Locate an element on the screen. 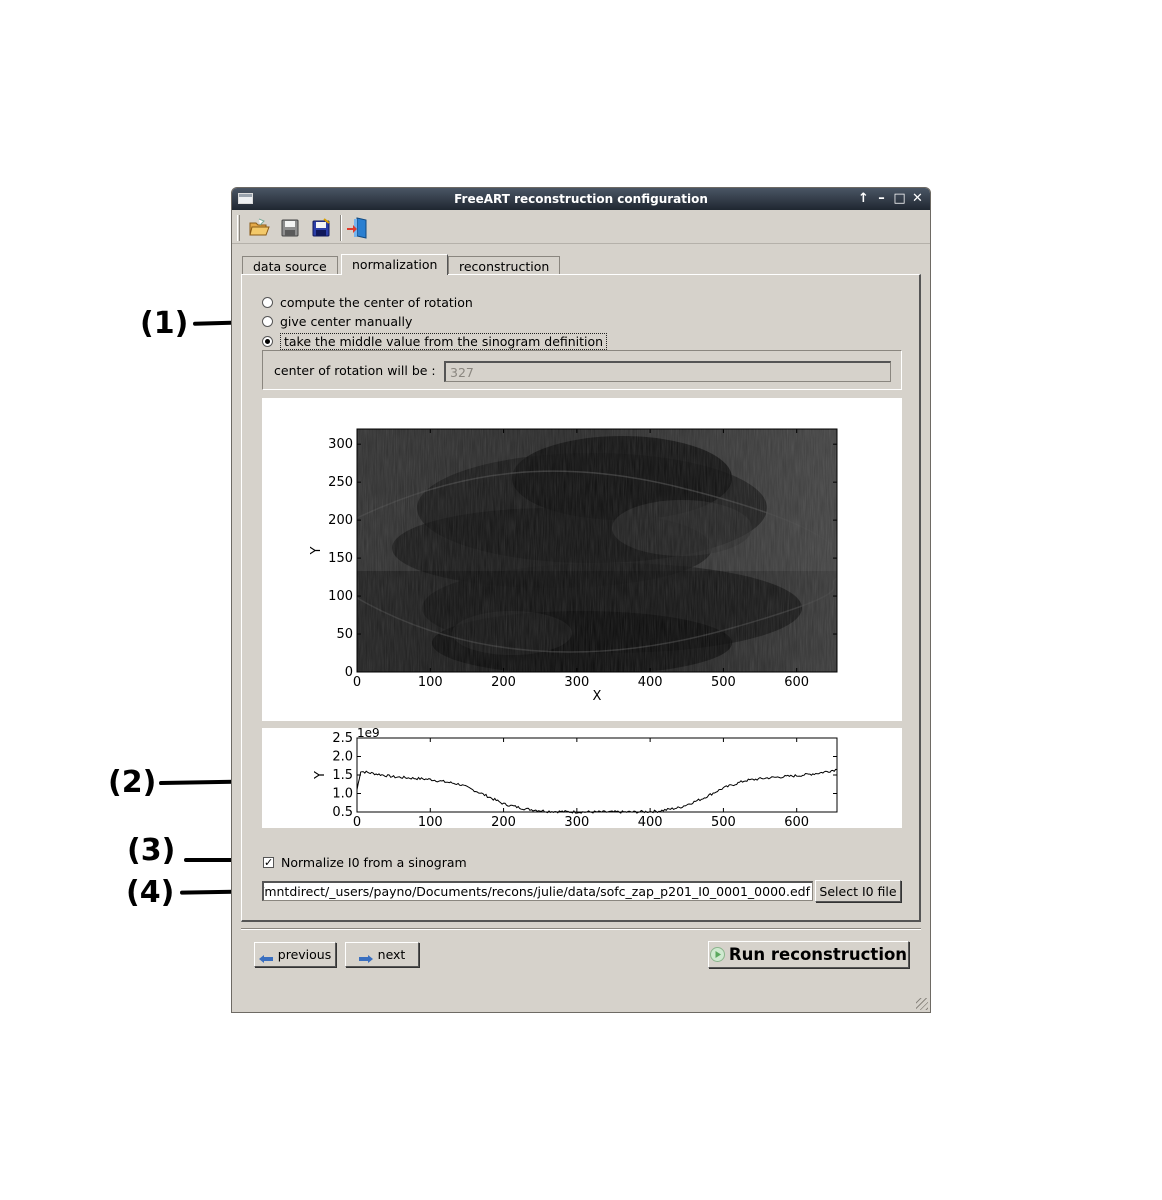  sinogram-plot: 0 100 200 300 400 500 600 0 50 100 150 200 250 300 X Y is located at coordinates (582, 559).